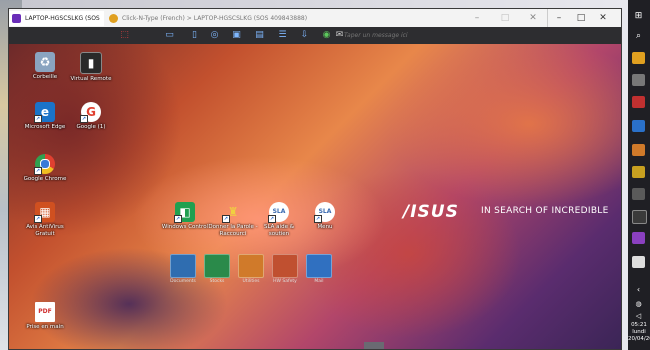 This screenshot has height=350, width=650. I want to click on desktop-icon-label: Avis AntiVirus Gratuit, so click(45, 230).